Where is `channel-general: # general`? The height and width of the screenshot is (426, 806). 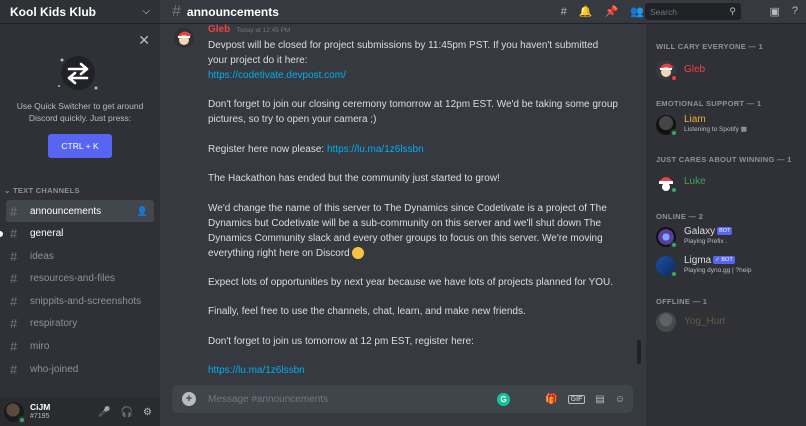
channel-general: # general is located at coordinates (77, 234).